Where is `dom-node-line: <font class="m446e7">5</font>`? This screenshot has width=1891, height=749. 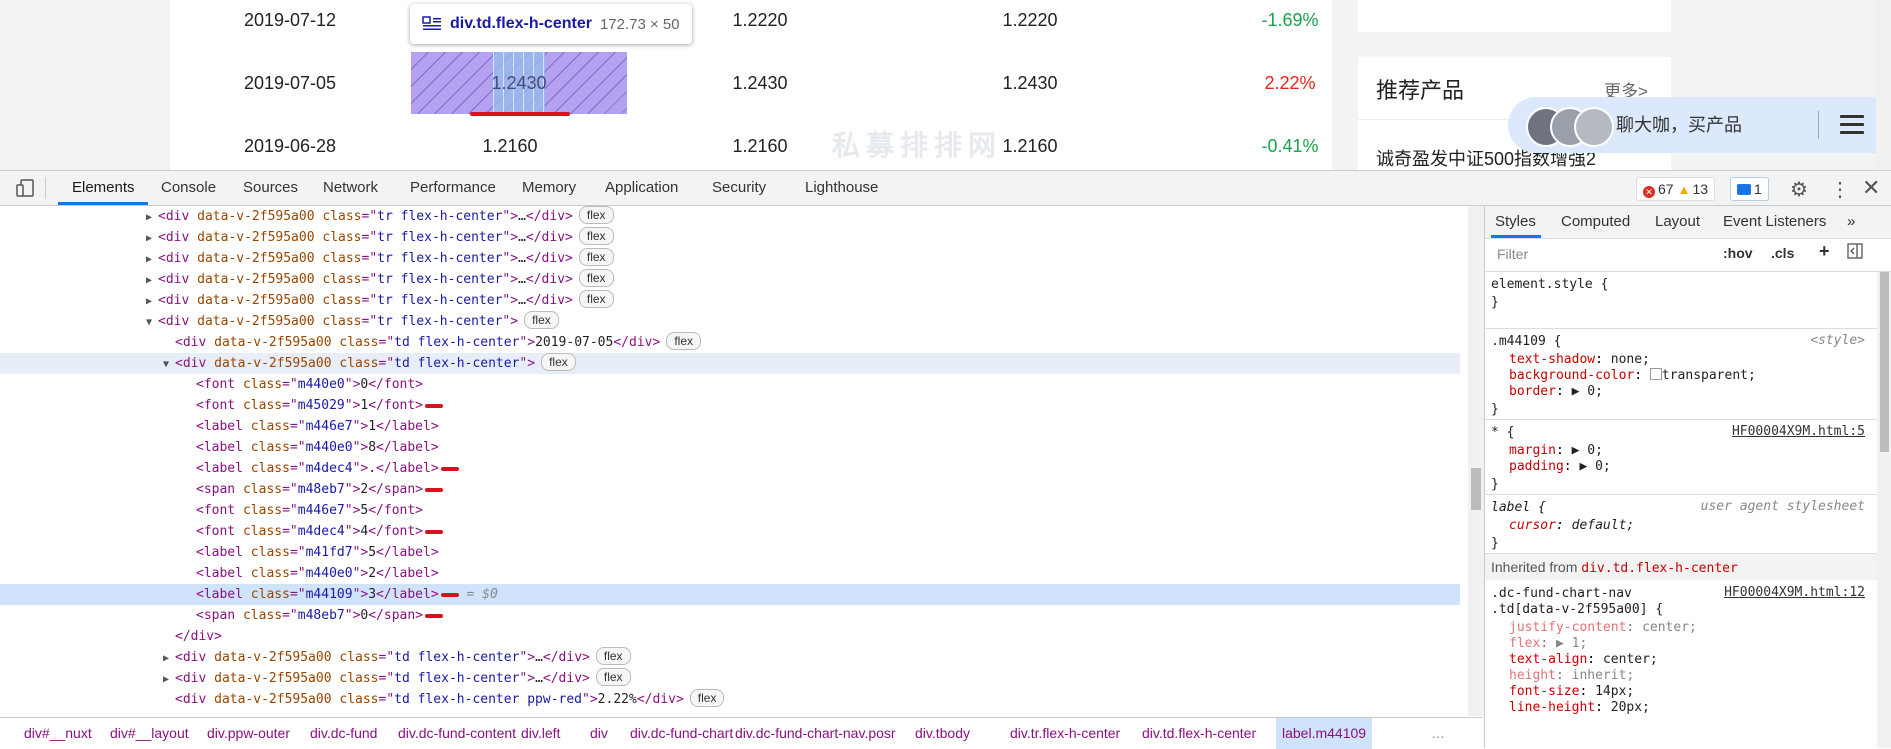 dom-node-line: <font class="m446e7">5</font> is located at coordinates (730, 510).